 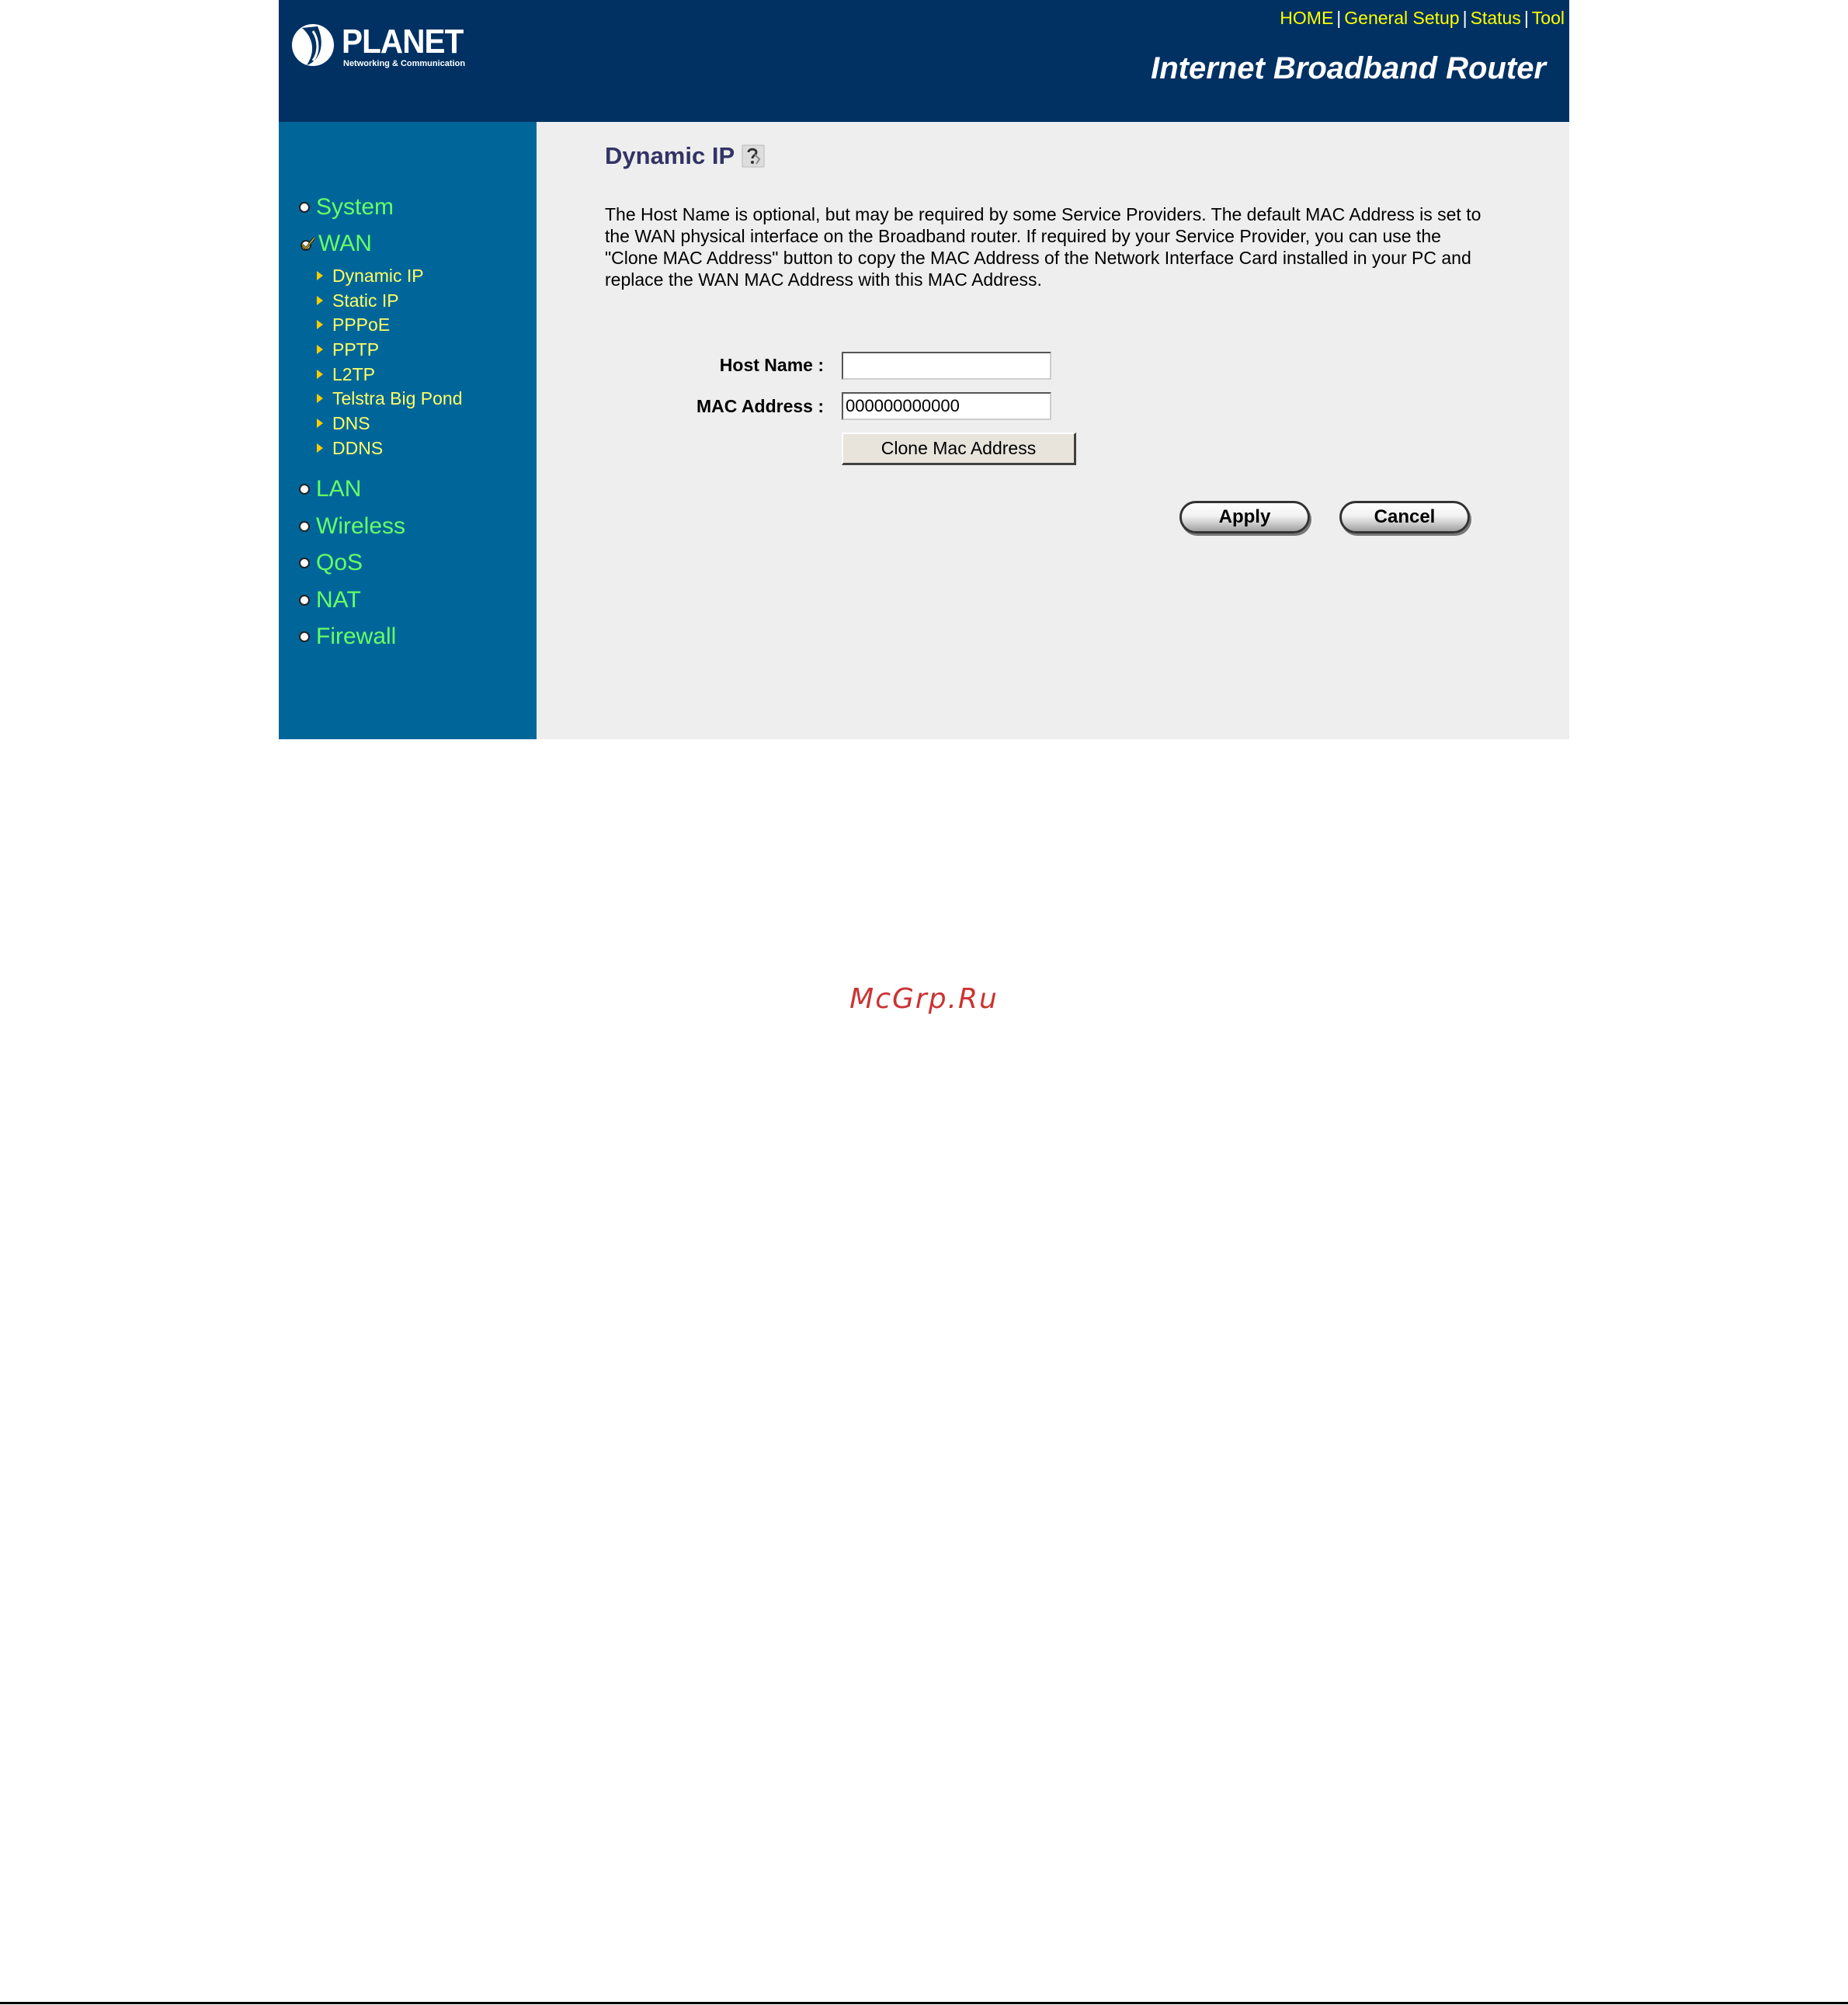 I want to click on brand-name: PLANET, so click(x=403, y=42).